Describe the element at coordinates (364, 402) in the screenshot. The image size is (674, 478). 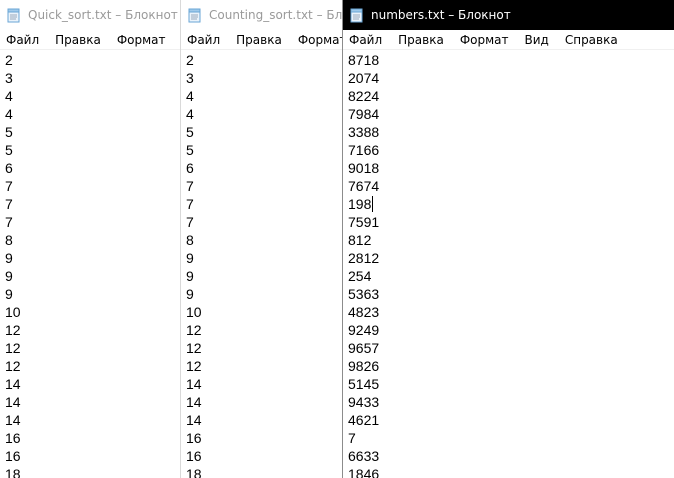
I see `text-line: 9433` at that location.